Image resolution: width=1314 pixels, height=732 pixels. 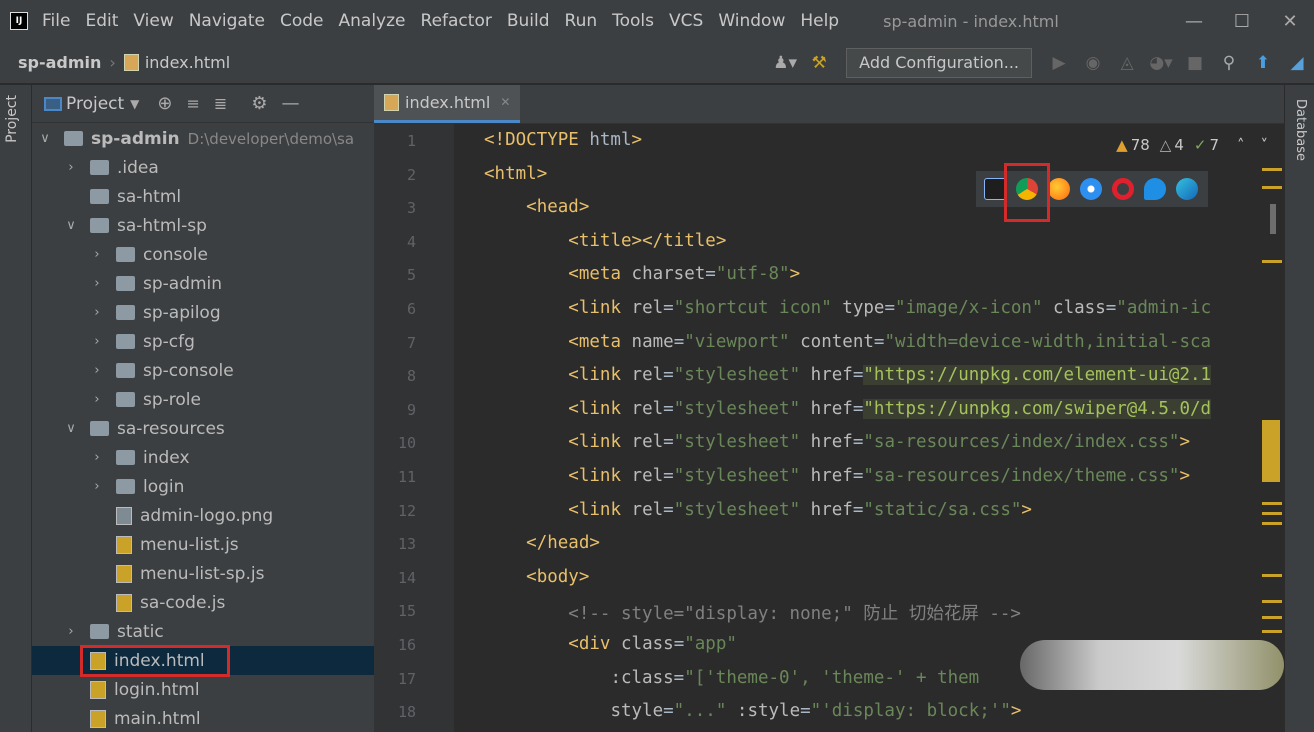 What do you see at coordinates (752, 711) in the screenshot?
I see `code-line: style="..." :style="'display: block;'">` at bounding box center [752, 711].